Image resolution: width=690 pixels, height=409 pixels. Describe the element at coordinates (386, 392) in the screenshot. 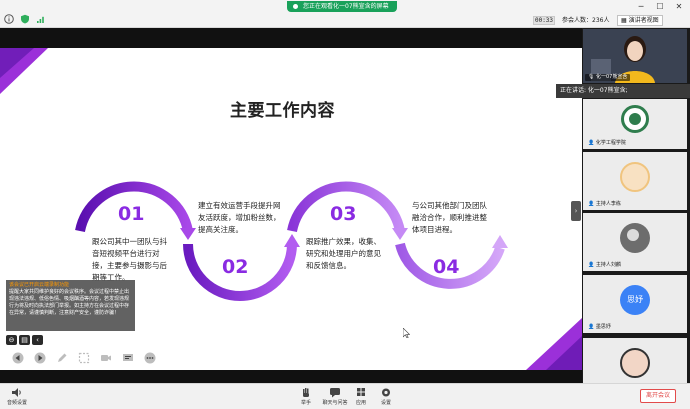

I see `gear-icon` at that location.